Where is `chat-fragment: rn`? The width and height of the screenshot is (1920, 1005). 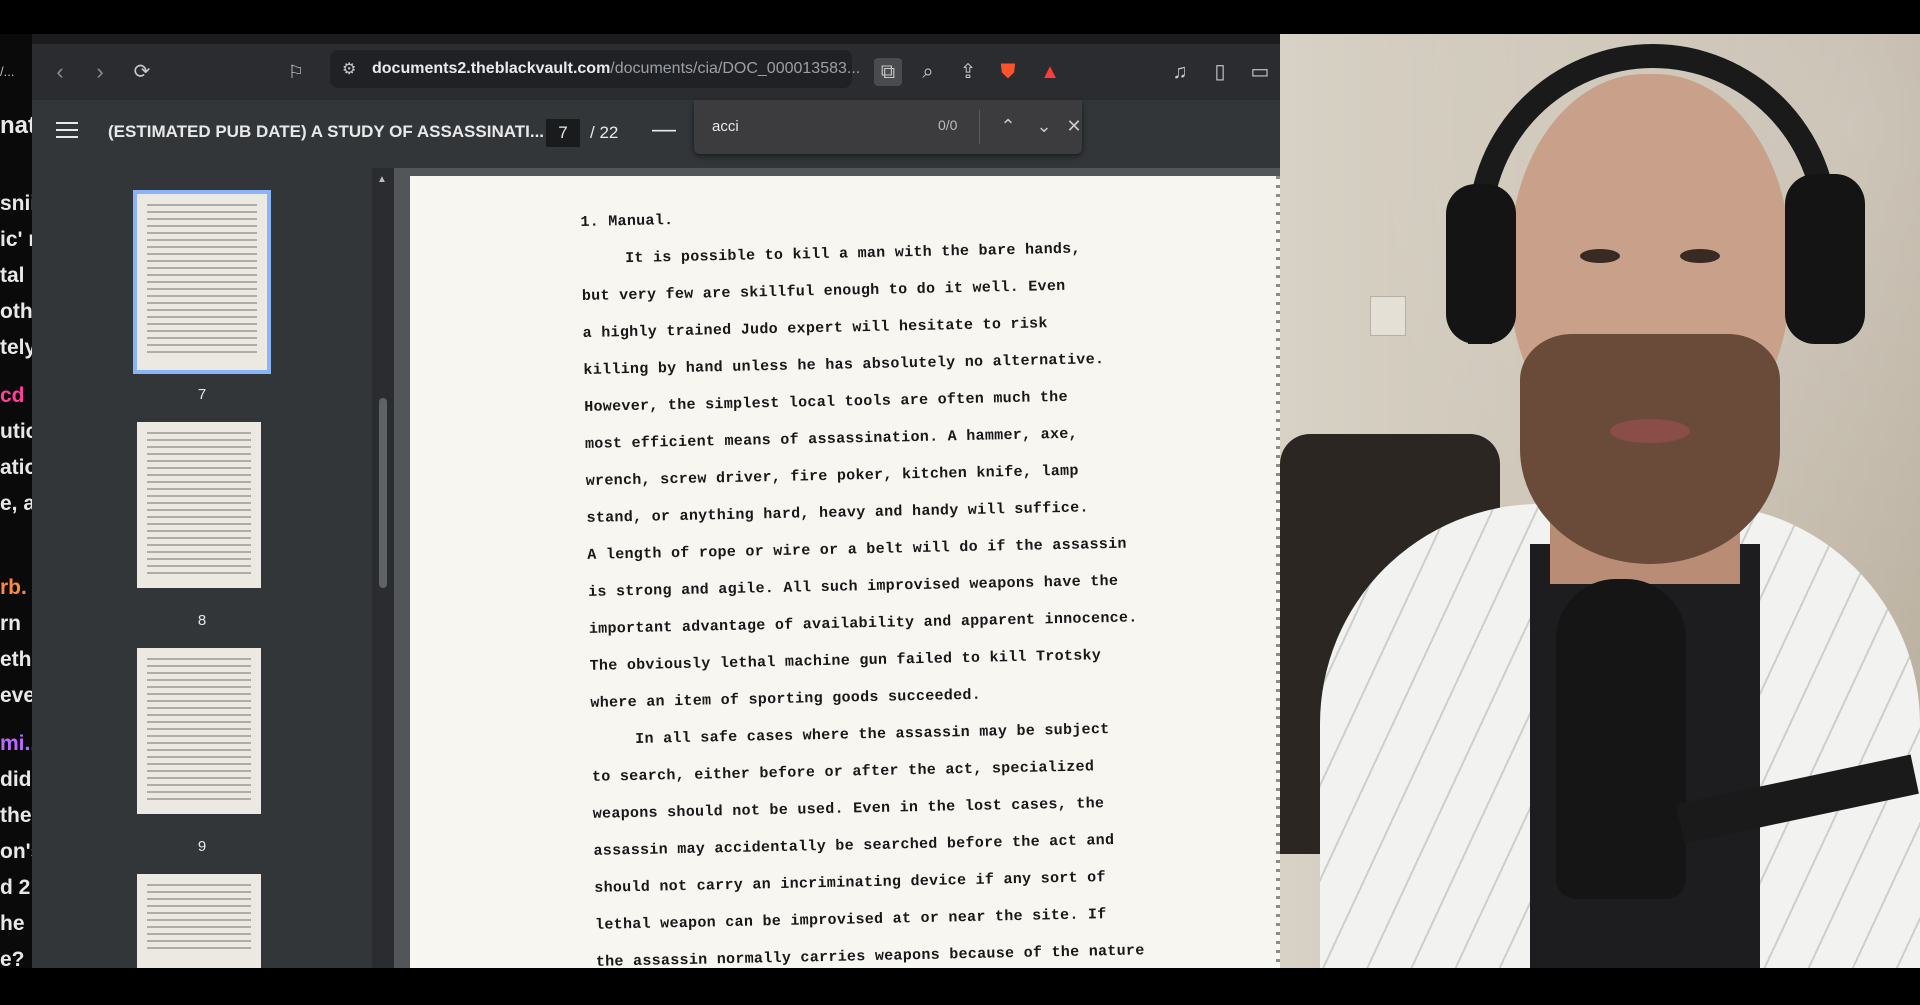 chat-fragment: rn is located at coordinates (10, 623).